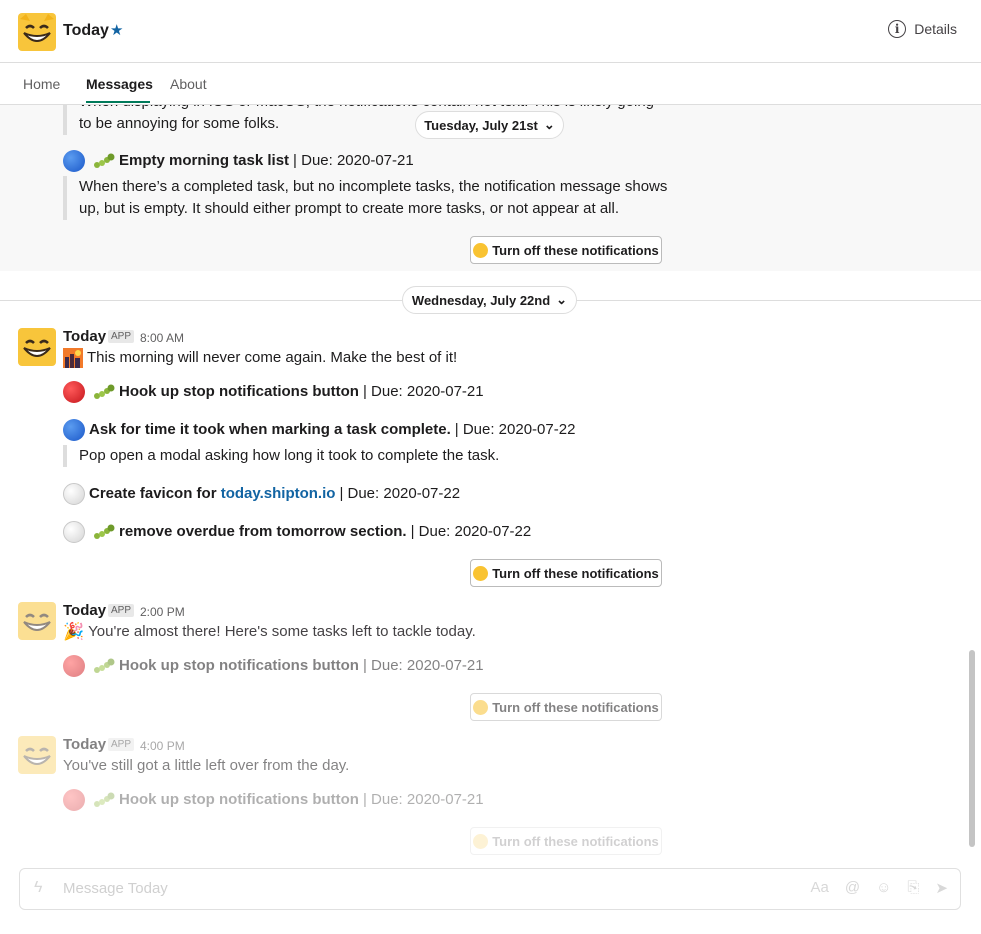  Describe the element at coordinates (941, 888) in the screenshot. I see `send-icon: ➤` at that location.